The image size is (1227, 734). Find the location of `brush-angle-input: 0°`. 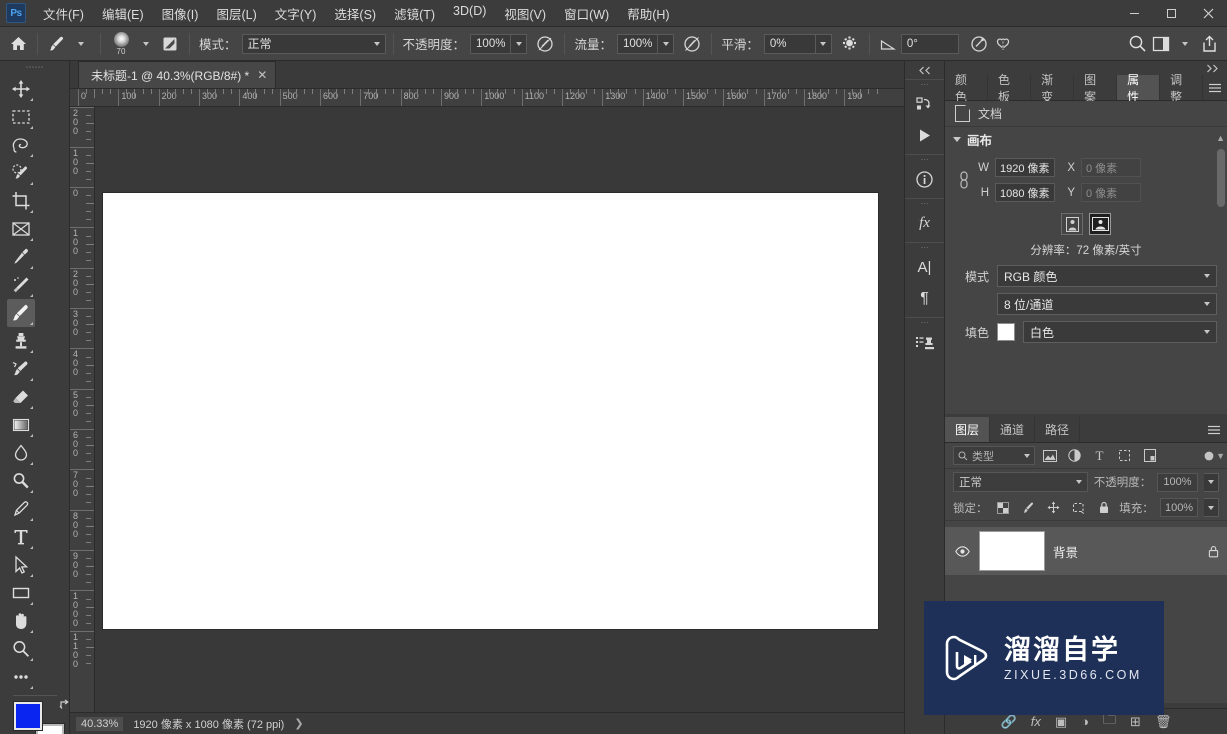

brush-angle-input: 0° is located at coordinates (929, 43).